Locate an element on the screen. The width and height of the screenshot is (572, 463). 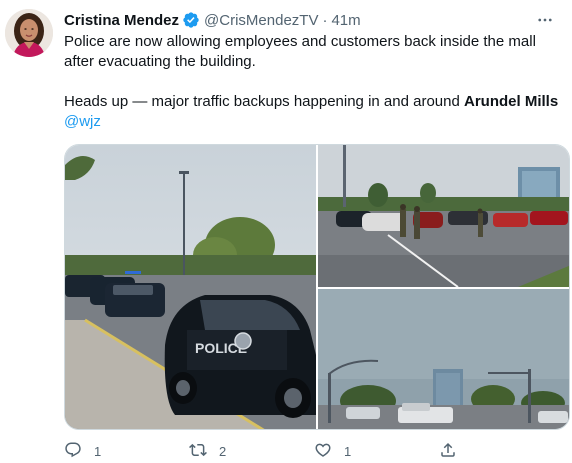
reply-icon is located at coordinates (73, 451).